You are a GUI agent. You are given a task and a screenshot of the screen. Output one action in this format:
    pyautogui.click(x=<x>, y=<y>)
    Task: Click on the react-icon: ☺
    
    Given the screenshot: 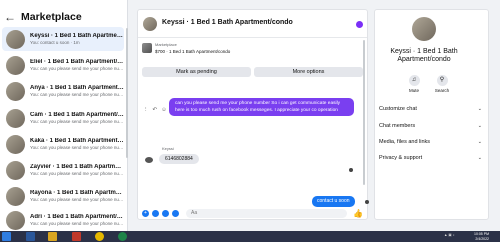 What is the action you would take?
    pyautogui.click(x=164, y=110)
    